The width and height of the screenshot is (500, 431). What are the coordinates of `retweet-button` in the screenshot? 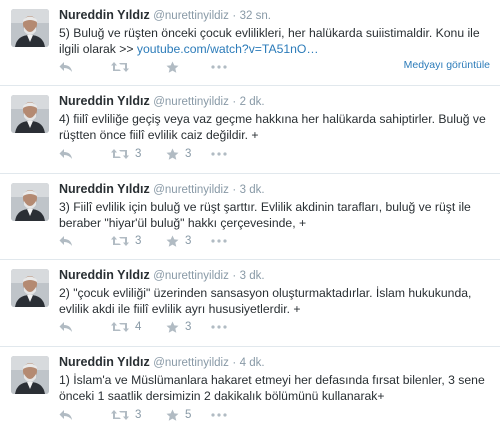 It's located at (138, 67).